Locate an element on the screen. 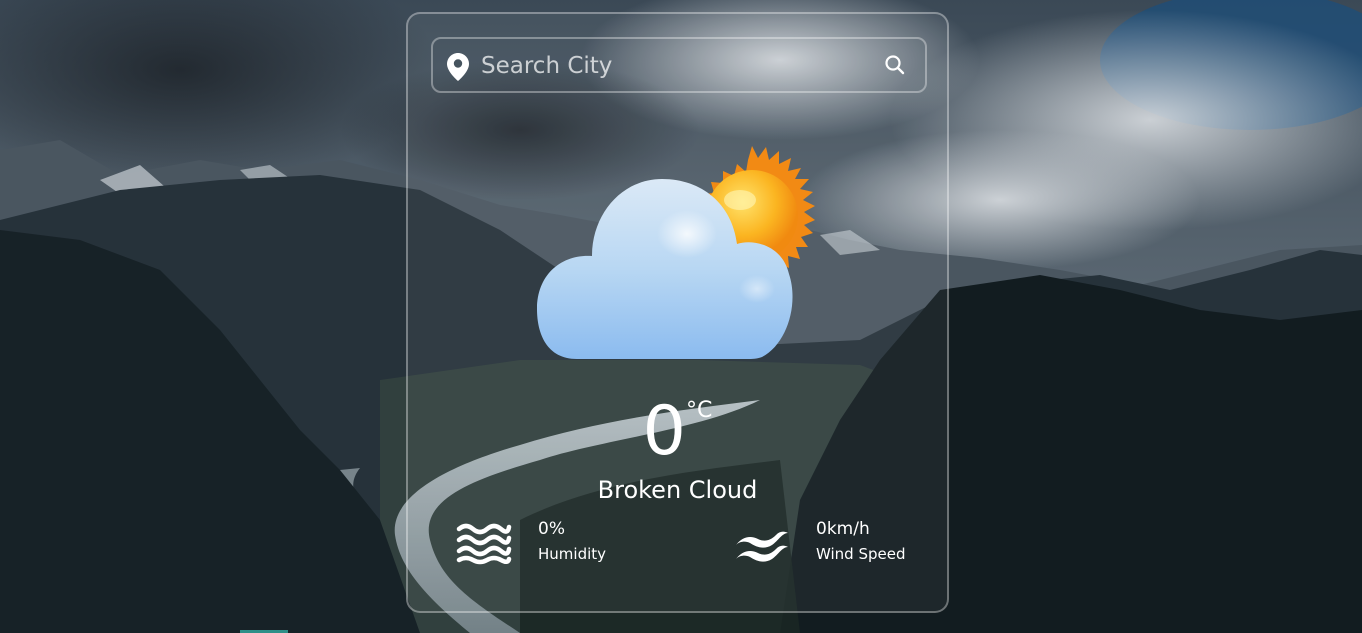 The width and height of the screenshot is (1362, 633). weather-condition: Broken Cloud is located at coordinates (677, 490).